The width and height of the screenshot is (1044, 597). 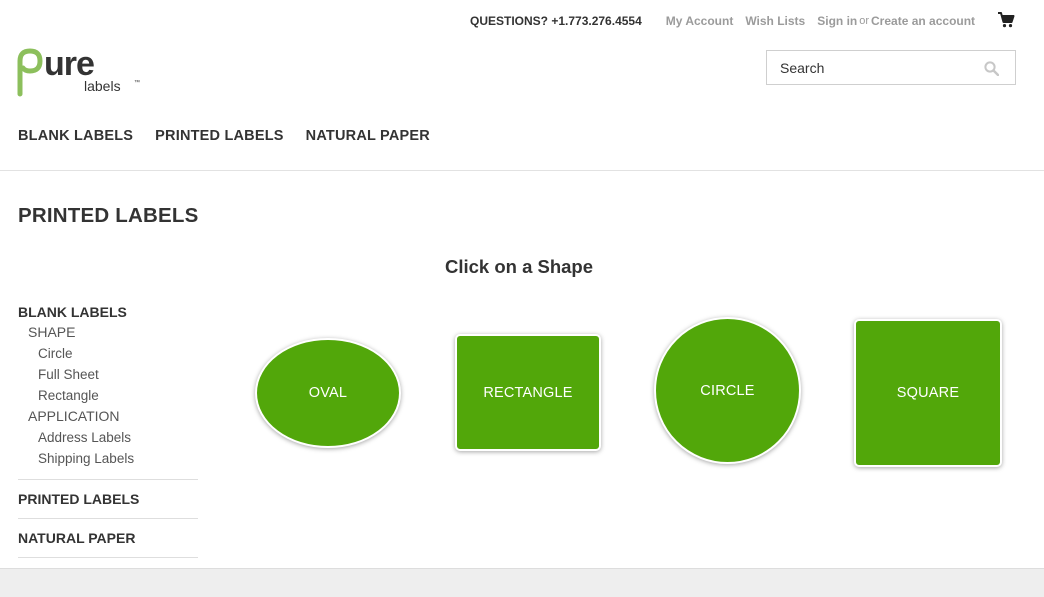 I want to click on pure-labels-logo: p ure labels ™, so click(x=81, y=71).